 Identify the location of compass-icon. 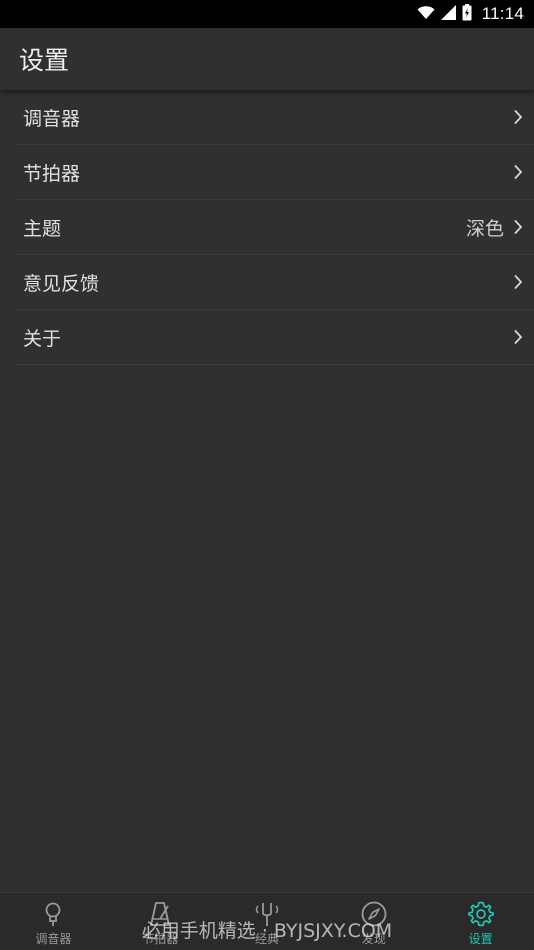
(374, 914).